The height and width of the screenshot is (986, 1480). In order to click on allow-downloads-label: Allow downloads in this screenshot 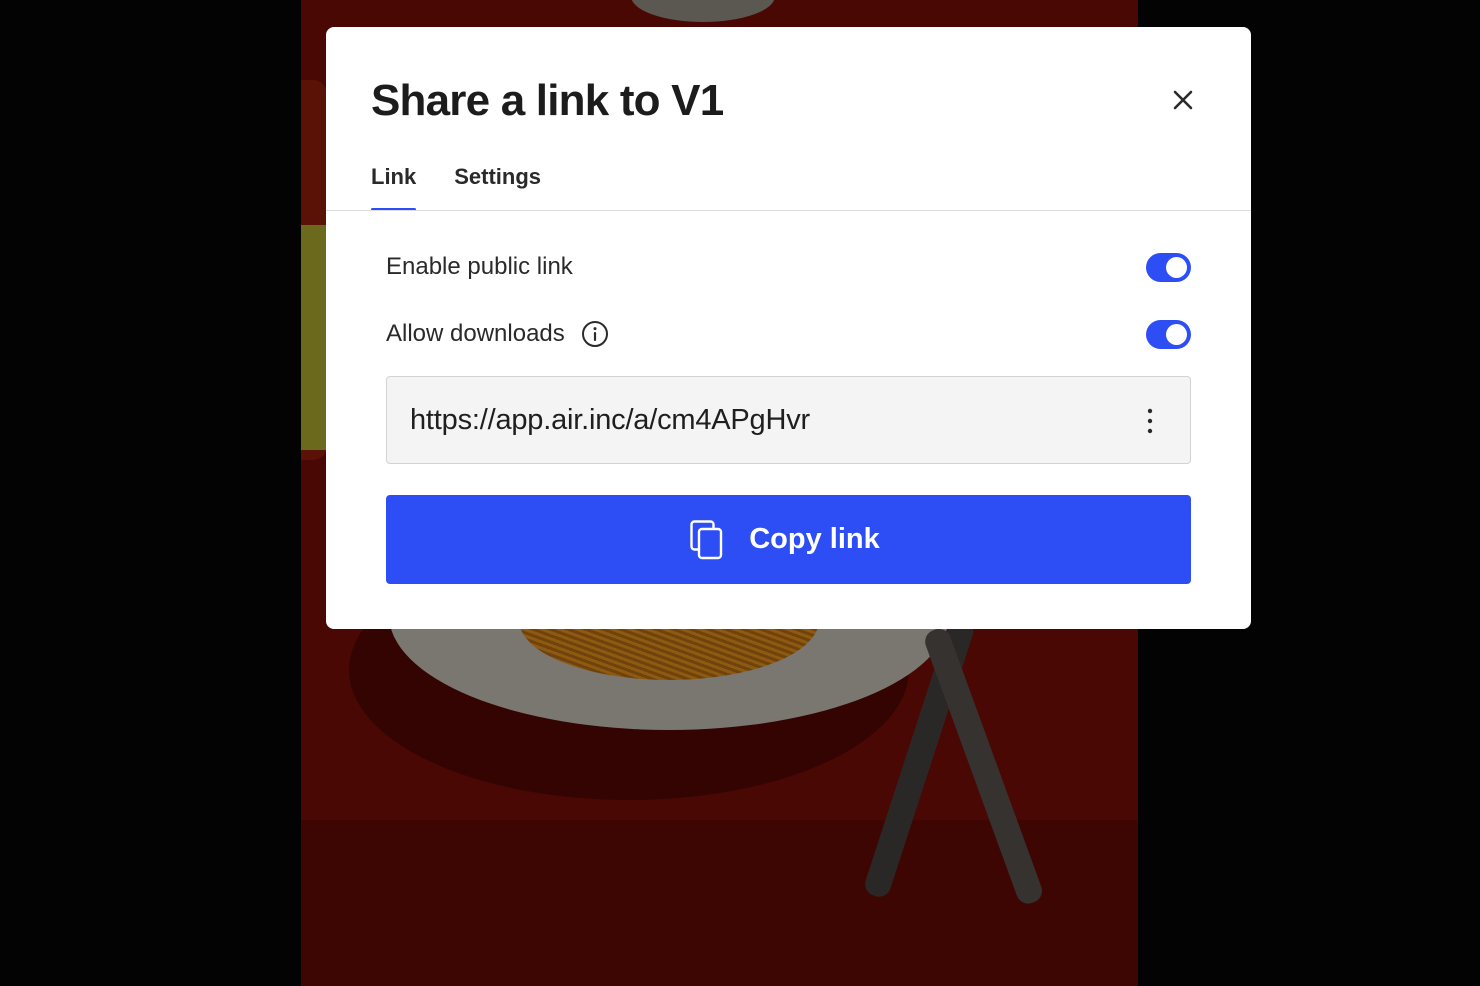, I will do `click(475, 333)`.